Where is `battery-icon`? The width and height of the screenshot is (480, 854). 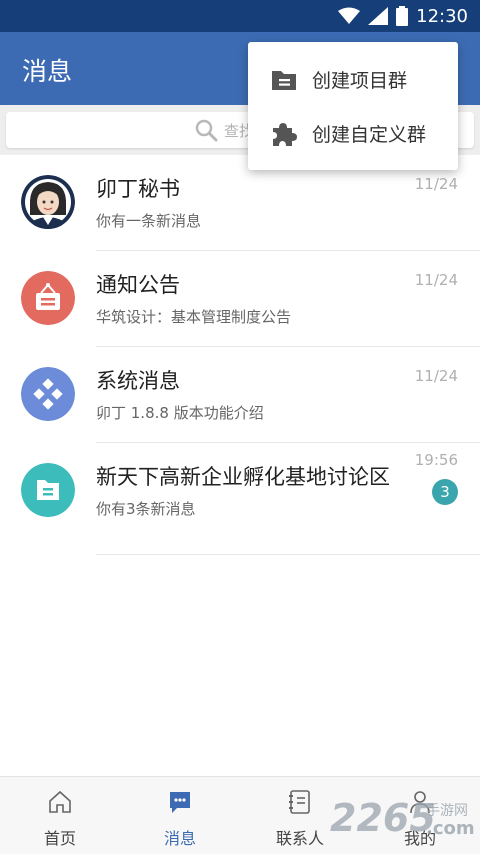
battery-icon is located at coordinates (402, 16).